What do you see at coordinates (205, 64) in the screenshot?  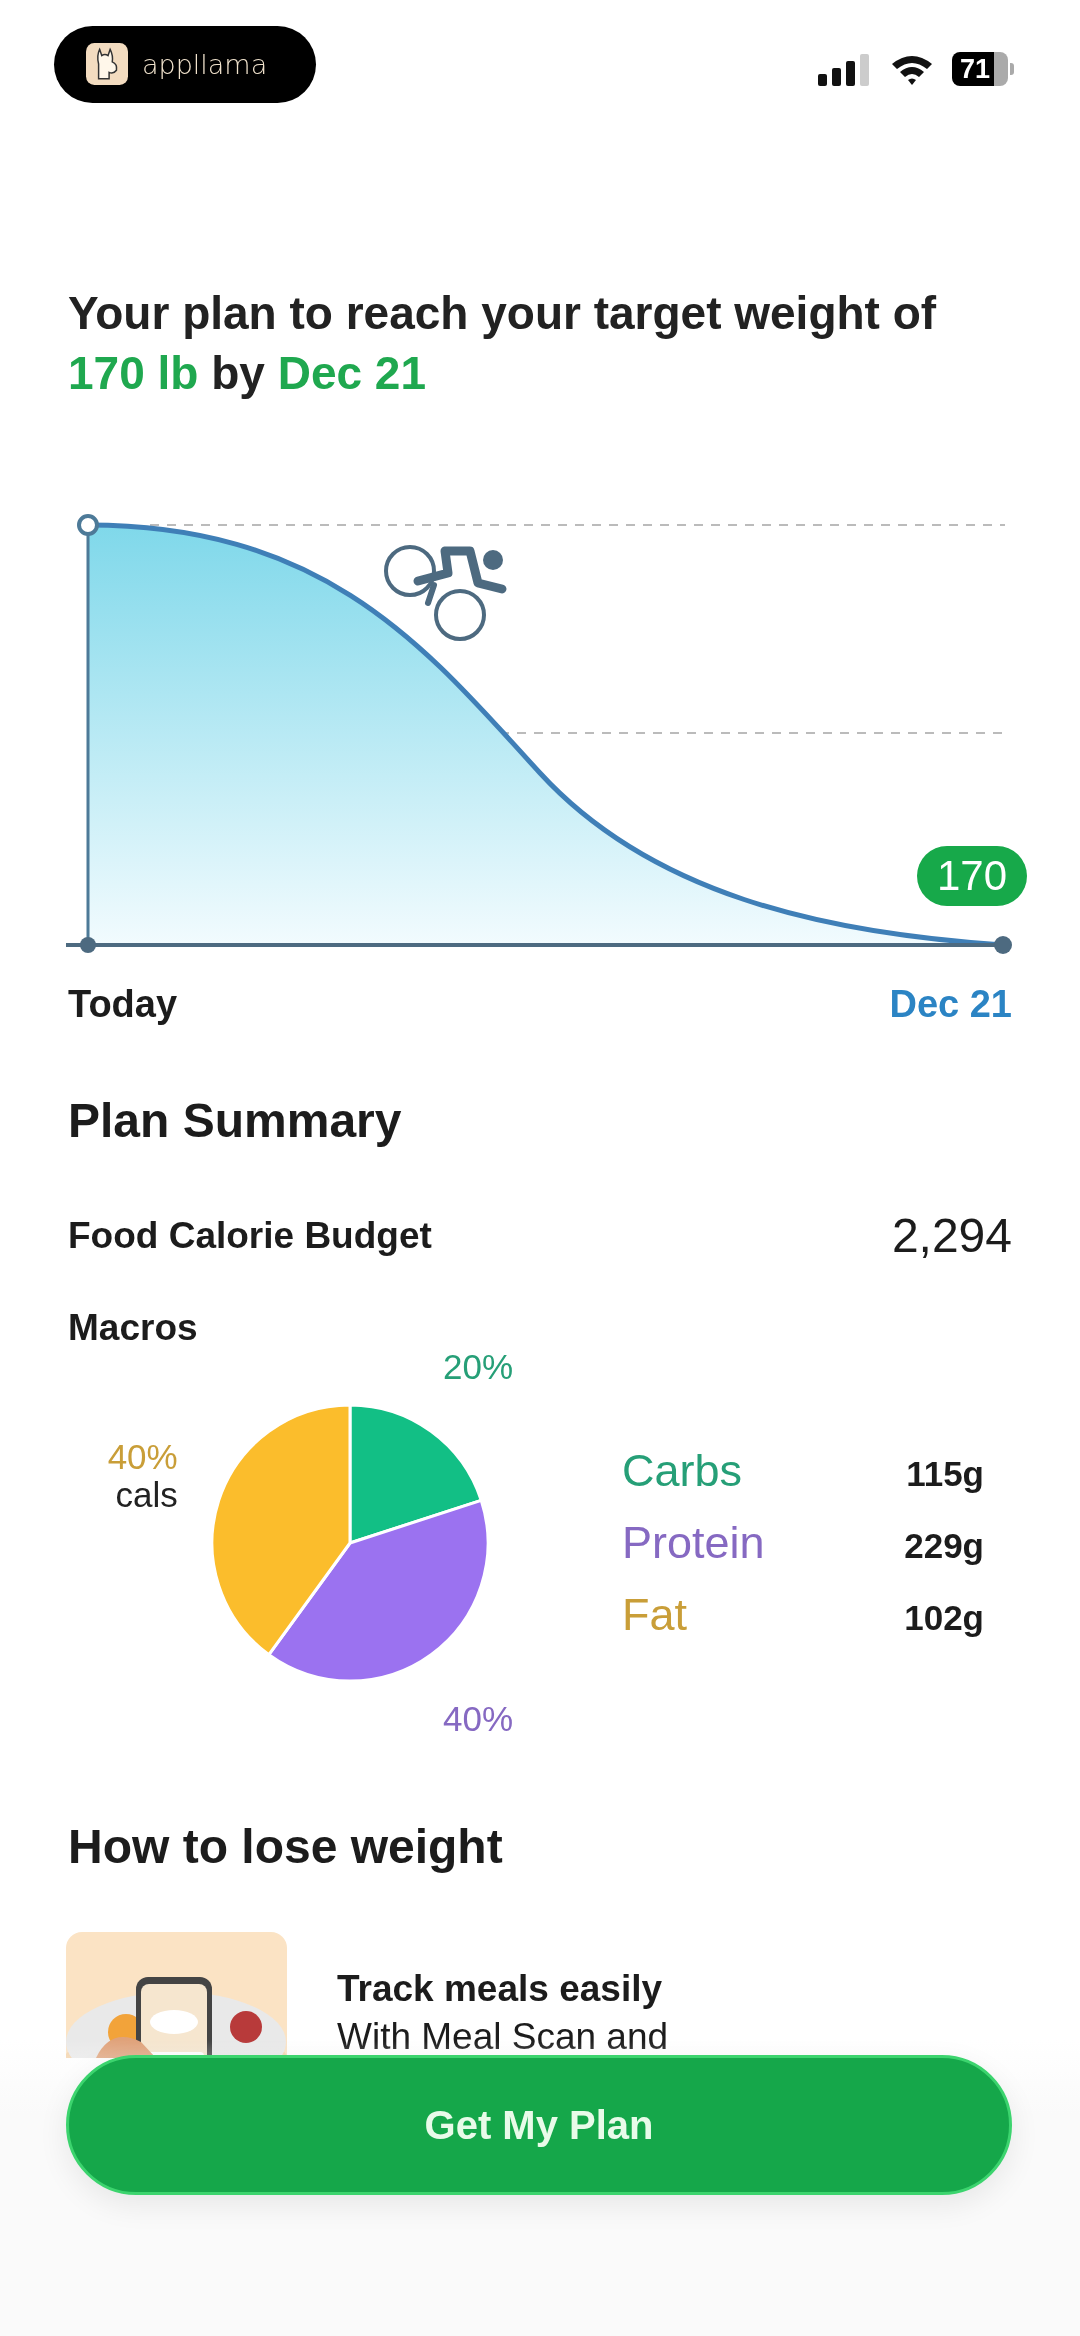 I see `app-name: appllama` at bounding box center [205, 64].